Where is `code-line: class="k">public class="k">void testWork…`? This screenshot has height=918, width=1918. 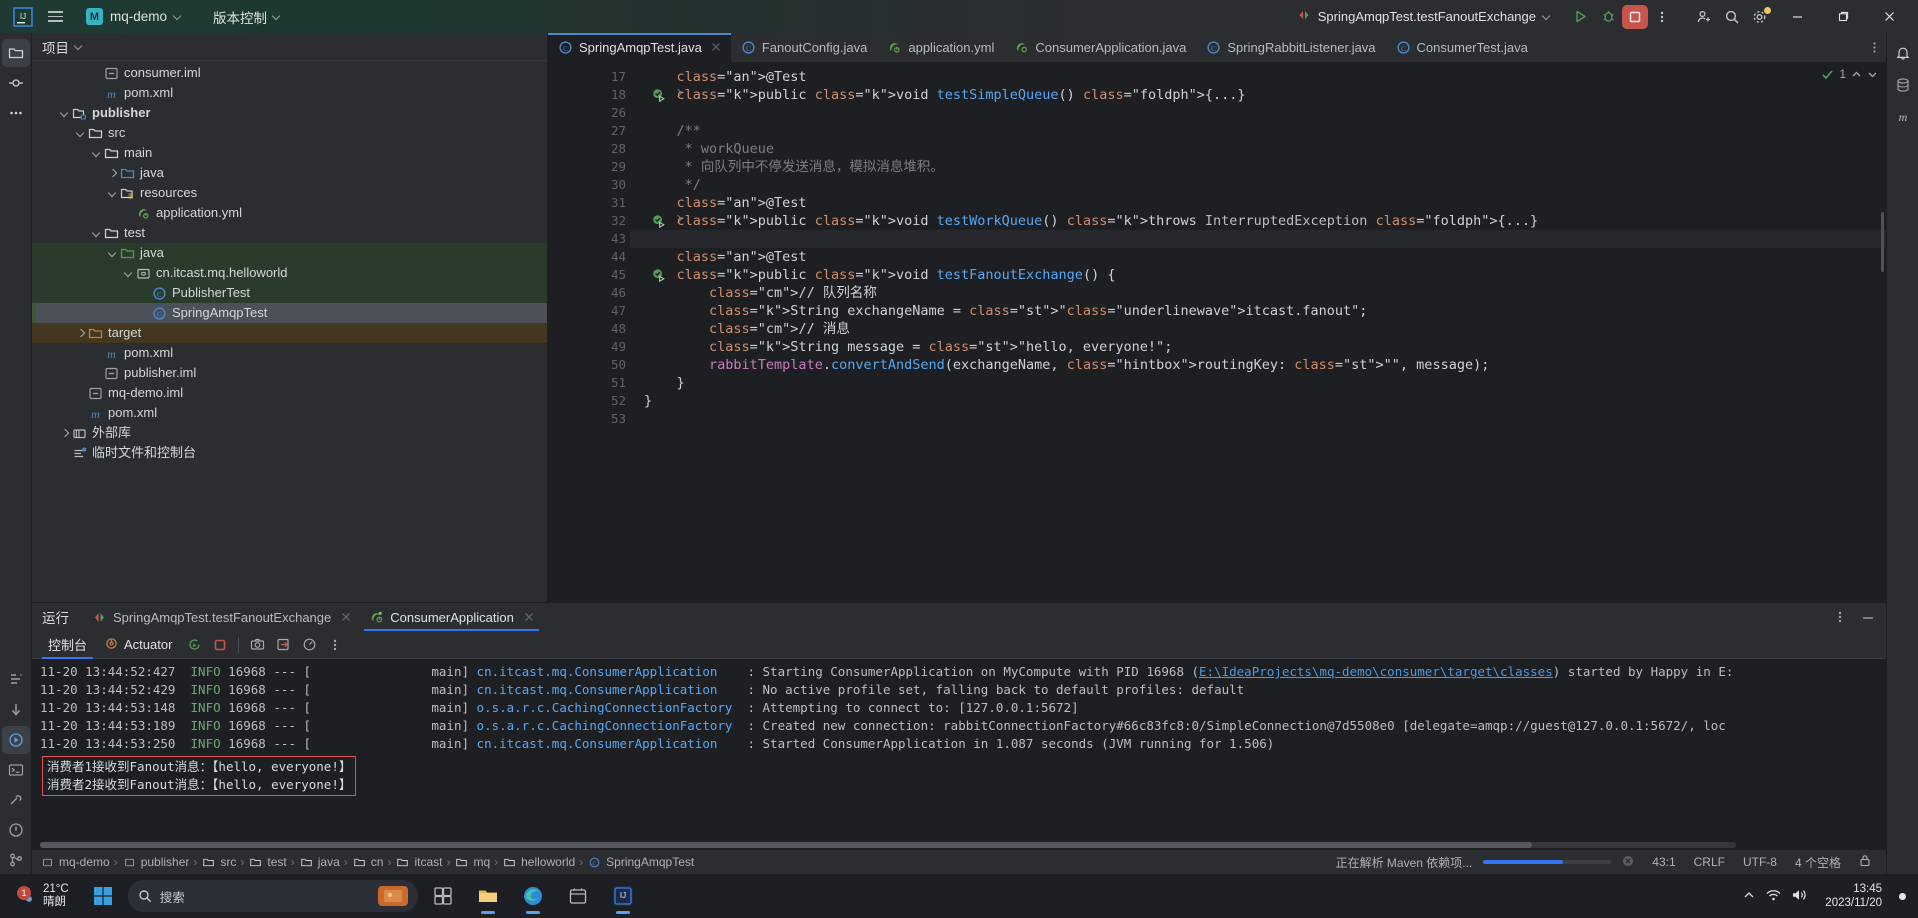
code-line: class="k">public class="k">void testWork… is located at coordinates (1258, 221).